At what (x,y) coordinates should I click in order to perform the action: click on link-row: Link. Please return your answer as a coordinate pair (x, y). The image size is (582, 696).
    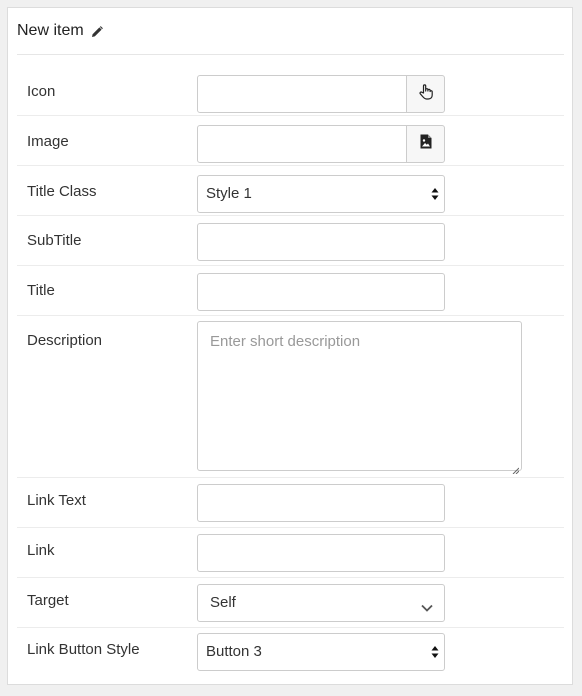
    Looking at the image, I should click on (290, 553).